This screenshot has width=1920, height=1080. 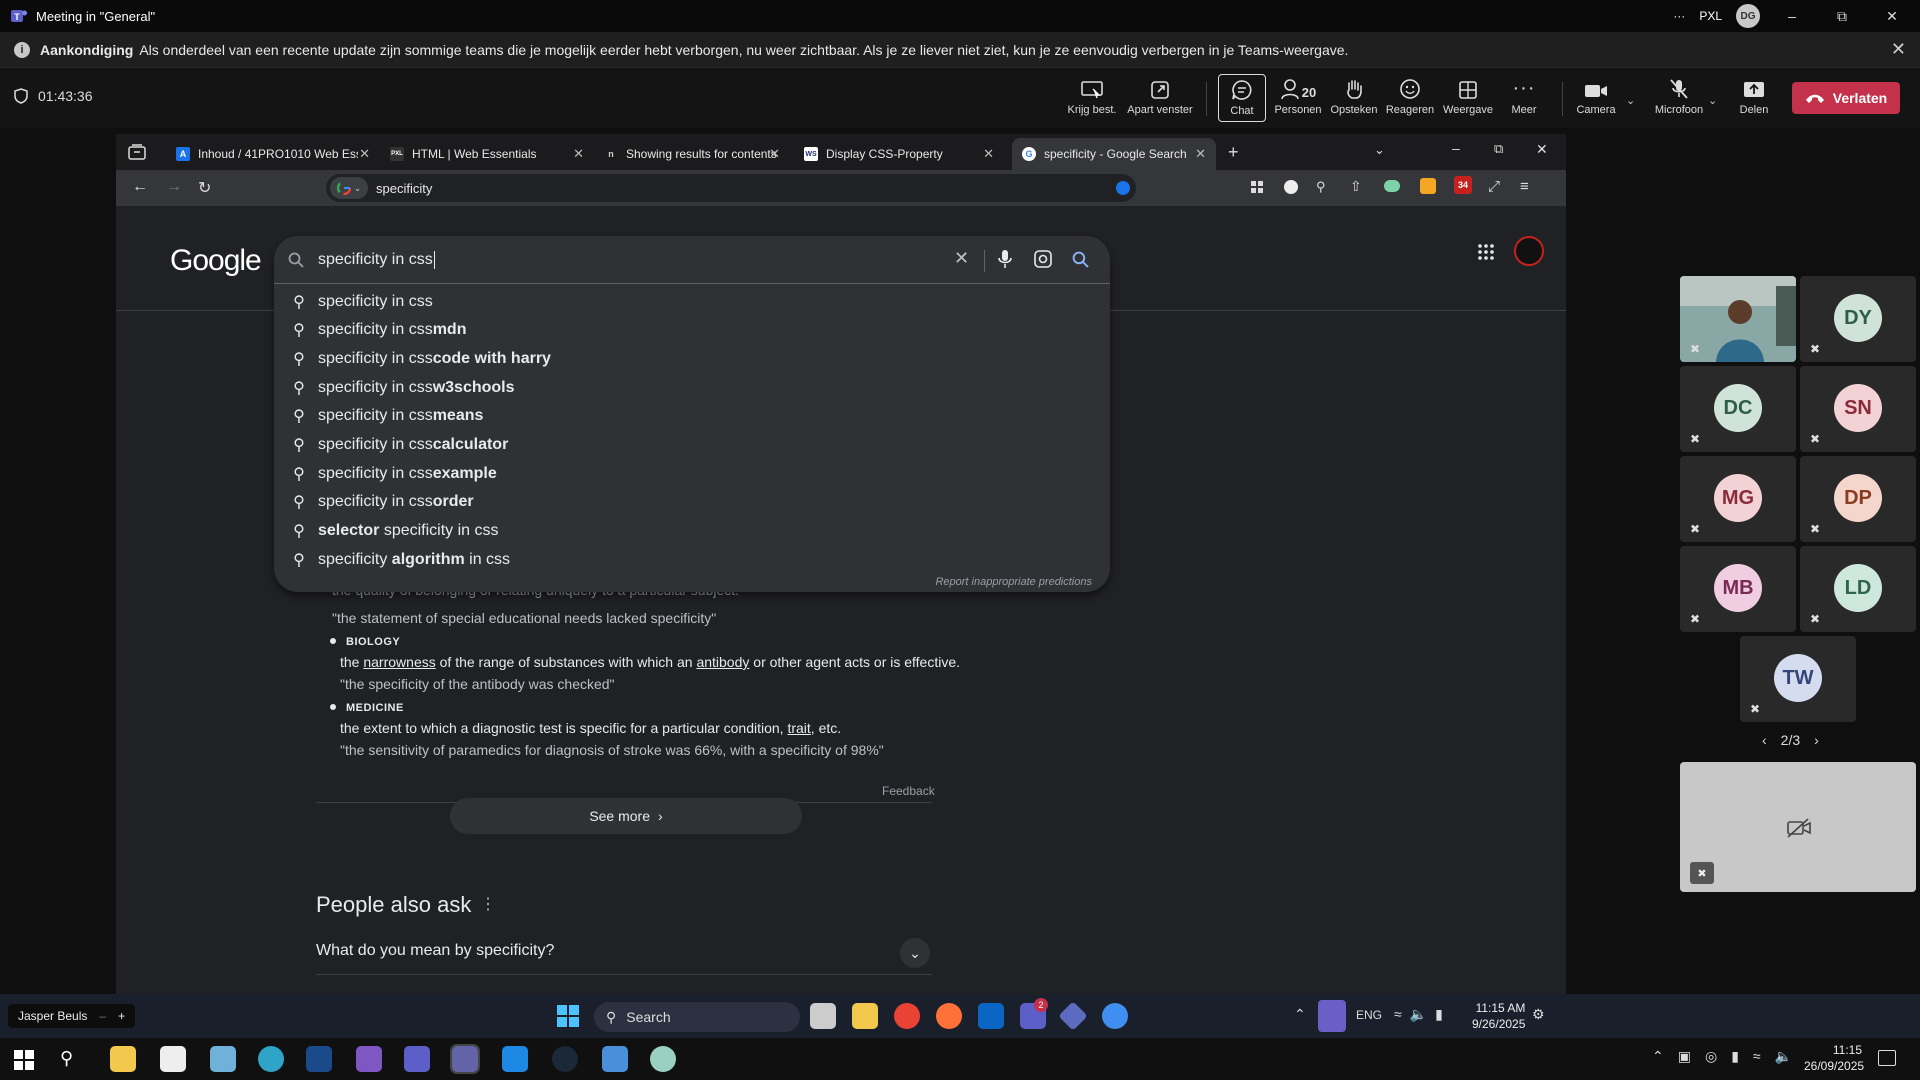 What do you see at coordinates (1369, 1015) in the screenshot?
I see `language-indicator: ENG` at bounding box center [1369, 1015].